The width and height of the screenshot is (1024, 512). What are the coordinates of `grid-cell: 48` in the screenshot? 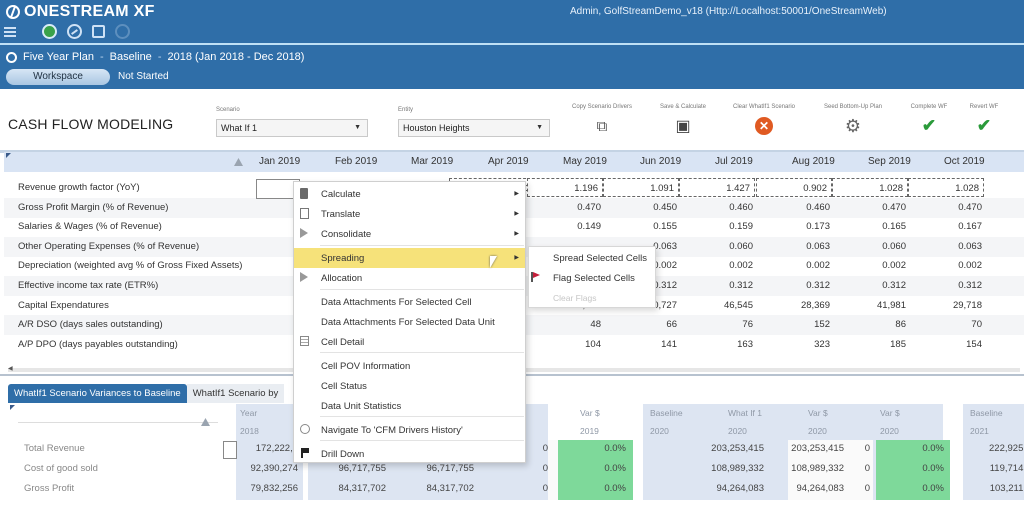 It's located at (566, 324).